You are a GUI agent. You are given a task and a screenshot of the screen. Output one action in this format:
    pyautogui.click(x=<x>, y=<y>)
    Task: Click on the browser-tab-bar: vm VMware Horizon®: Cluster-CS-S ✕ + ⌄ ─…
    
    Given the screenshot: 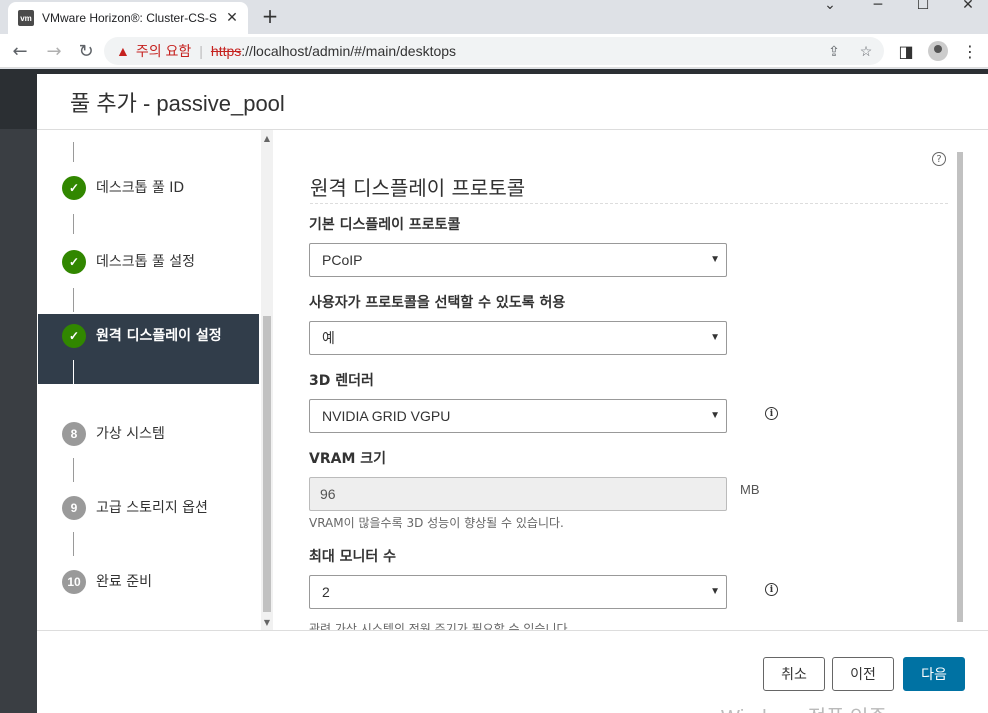 What is the action you would take?
    pyautogui.click(x=494, y=17)
    